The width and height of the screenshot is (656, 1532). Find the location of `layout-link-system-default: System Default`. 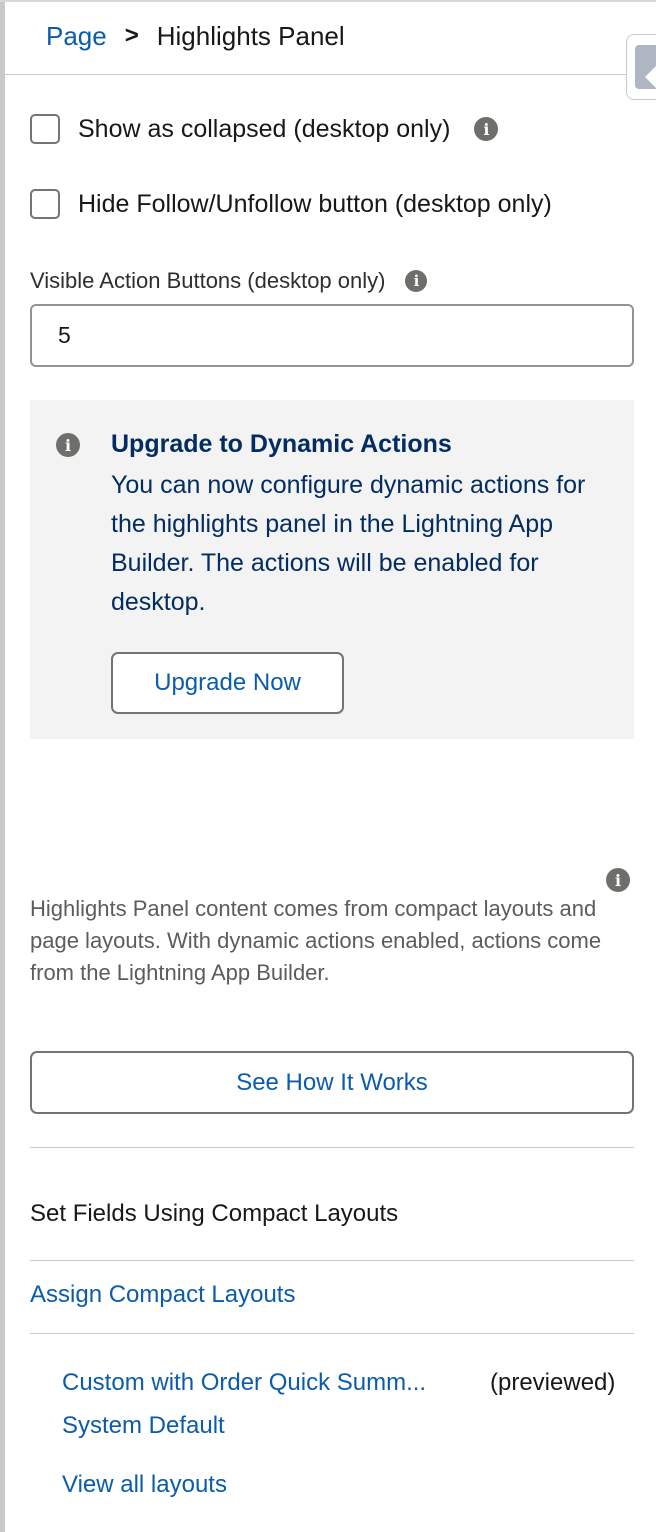

layout-link-system-default: System Default is located at coordinates (143, 1426).